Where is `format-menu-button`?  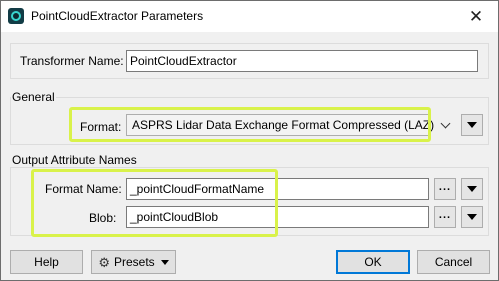
format-menu-button is located at coordinates (472, 125).